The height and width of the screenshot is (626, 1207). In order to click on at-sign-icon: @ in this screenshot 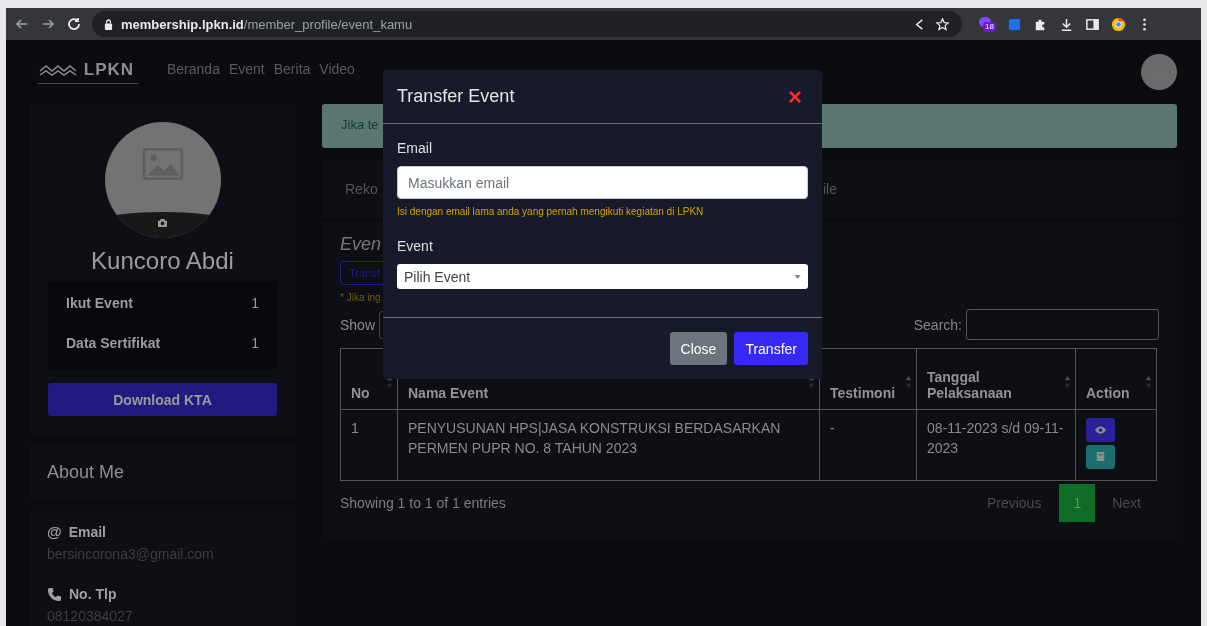, I will do `click(54, 531)`.